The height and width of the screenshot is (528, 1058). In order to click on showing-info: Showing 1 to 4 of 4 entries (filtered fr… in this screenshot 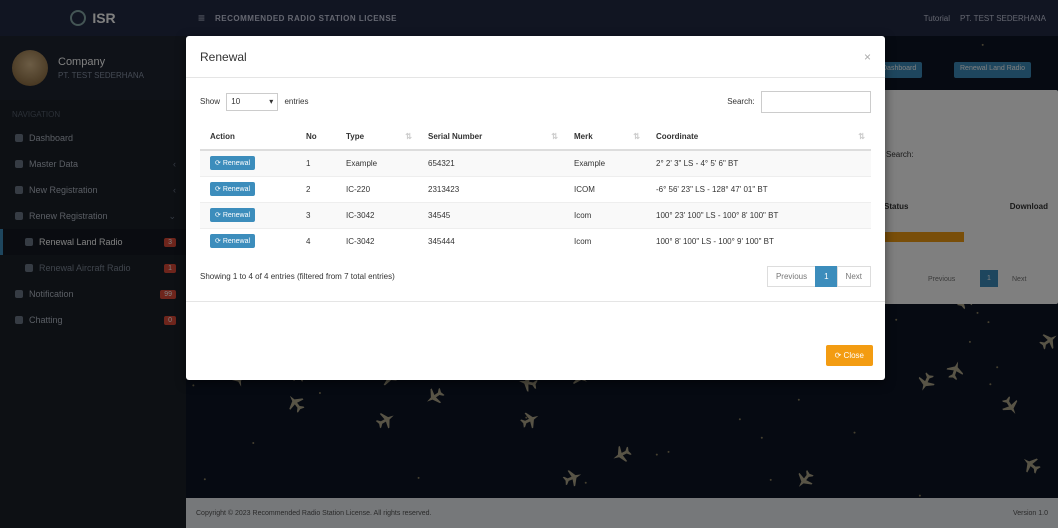, I will do `click(297, 276)`.